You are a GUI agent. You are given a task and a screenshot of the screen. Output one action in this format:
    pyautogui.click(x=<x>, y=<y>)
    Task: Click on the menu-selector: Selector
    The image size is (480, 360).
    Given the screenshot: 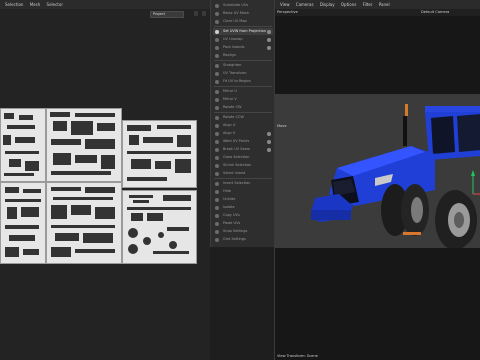 What is the action you would take?
    pyautogui.click(x=55, y=4)
    